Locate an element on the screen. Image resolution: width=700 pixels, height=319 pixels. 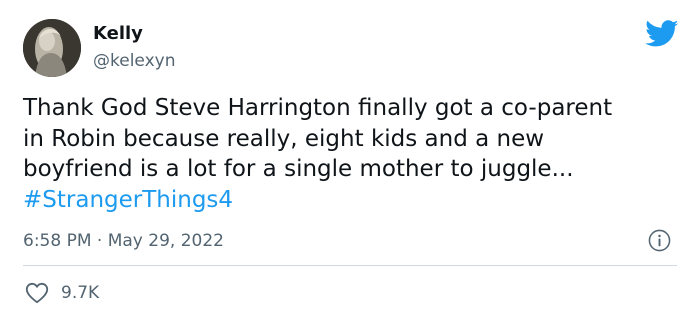
hashtag-link: #StrangerThings4 is located at coordinates (353, 200).